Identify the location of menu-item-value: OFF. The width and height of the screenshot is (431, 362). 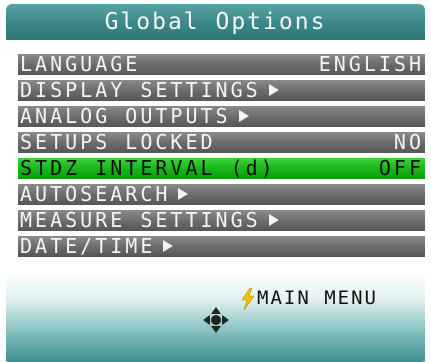
(401, 168).